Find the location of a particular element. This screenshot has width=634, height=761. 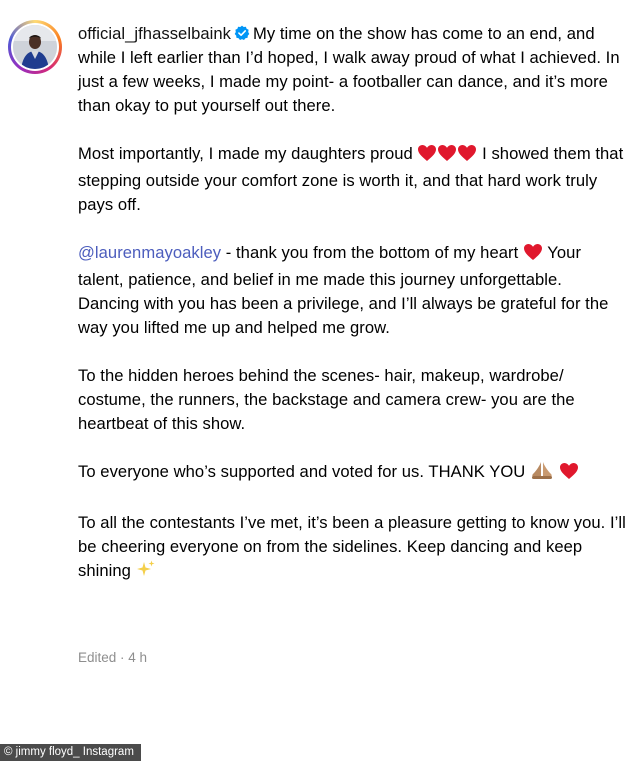

photo-credit: © jimmy floyd_ Instagram is located at coordinates (70, 752).